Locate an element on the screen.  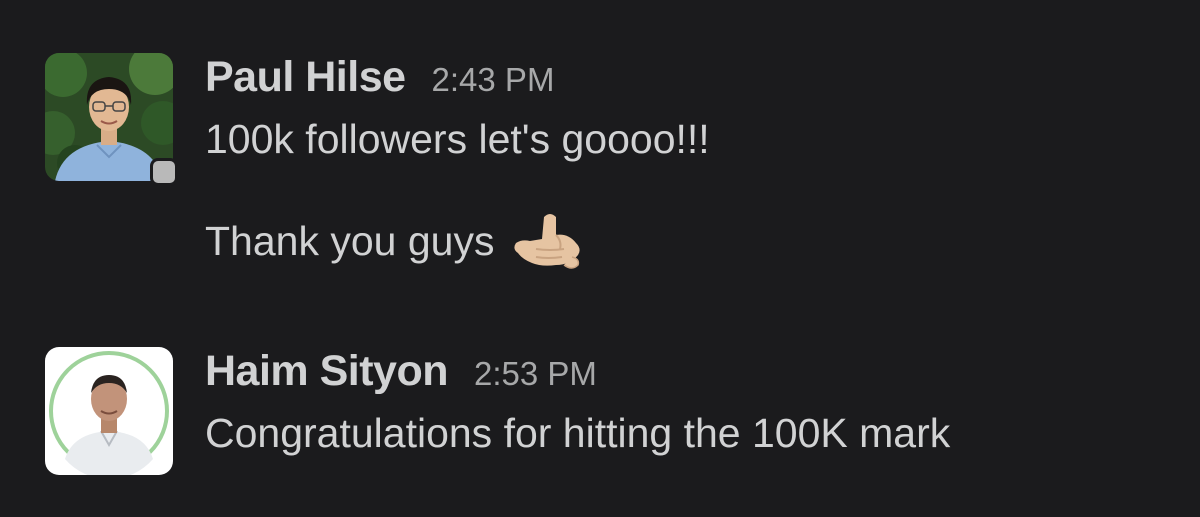
message-text-line: Thank you guys is located at coordinates (457, 242).